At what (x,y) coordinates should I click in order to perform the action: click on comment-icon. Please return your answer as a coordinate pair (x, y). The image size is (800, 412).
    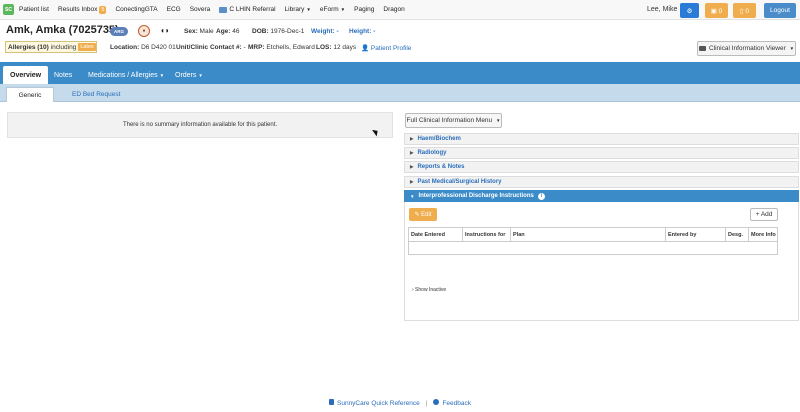
    Looking at the image, I should click on (436, 402).